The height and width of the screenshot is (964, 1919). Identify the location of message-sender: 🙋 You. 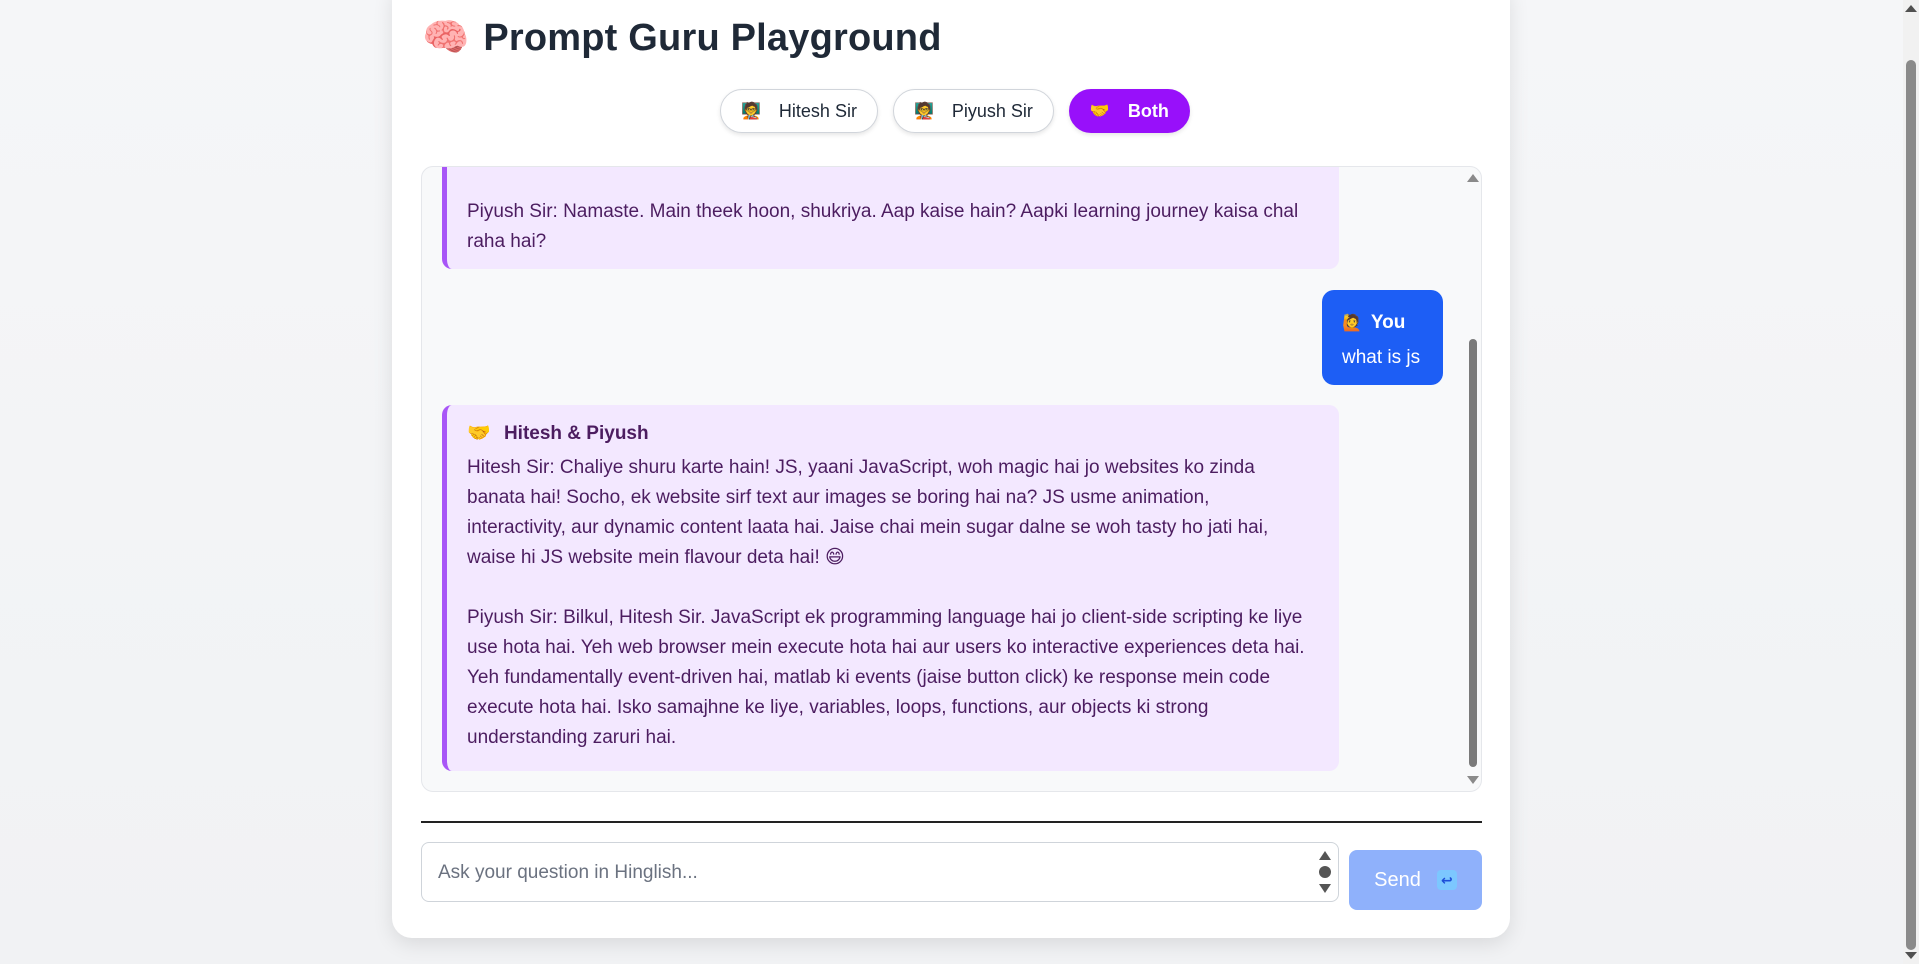
(1382, 323).